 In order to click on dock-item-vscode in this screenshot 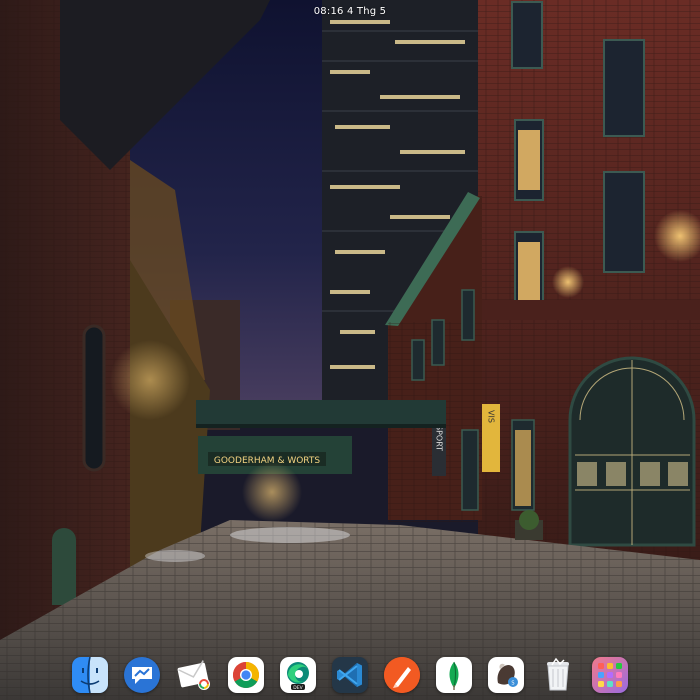, I will do `click(350, 675)`.